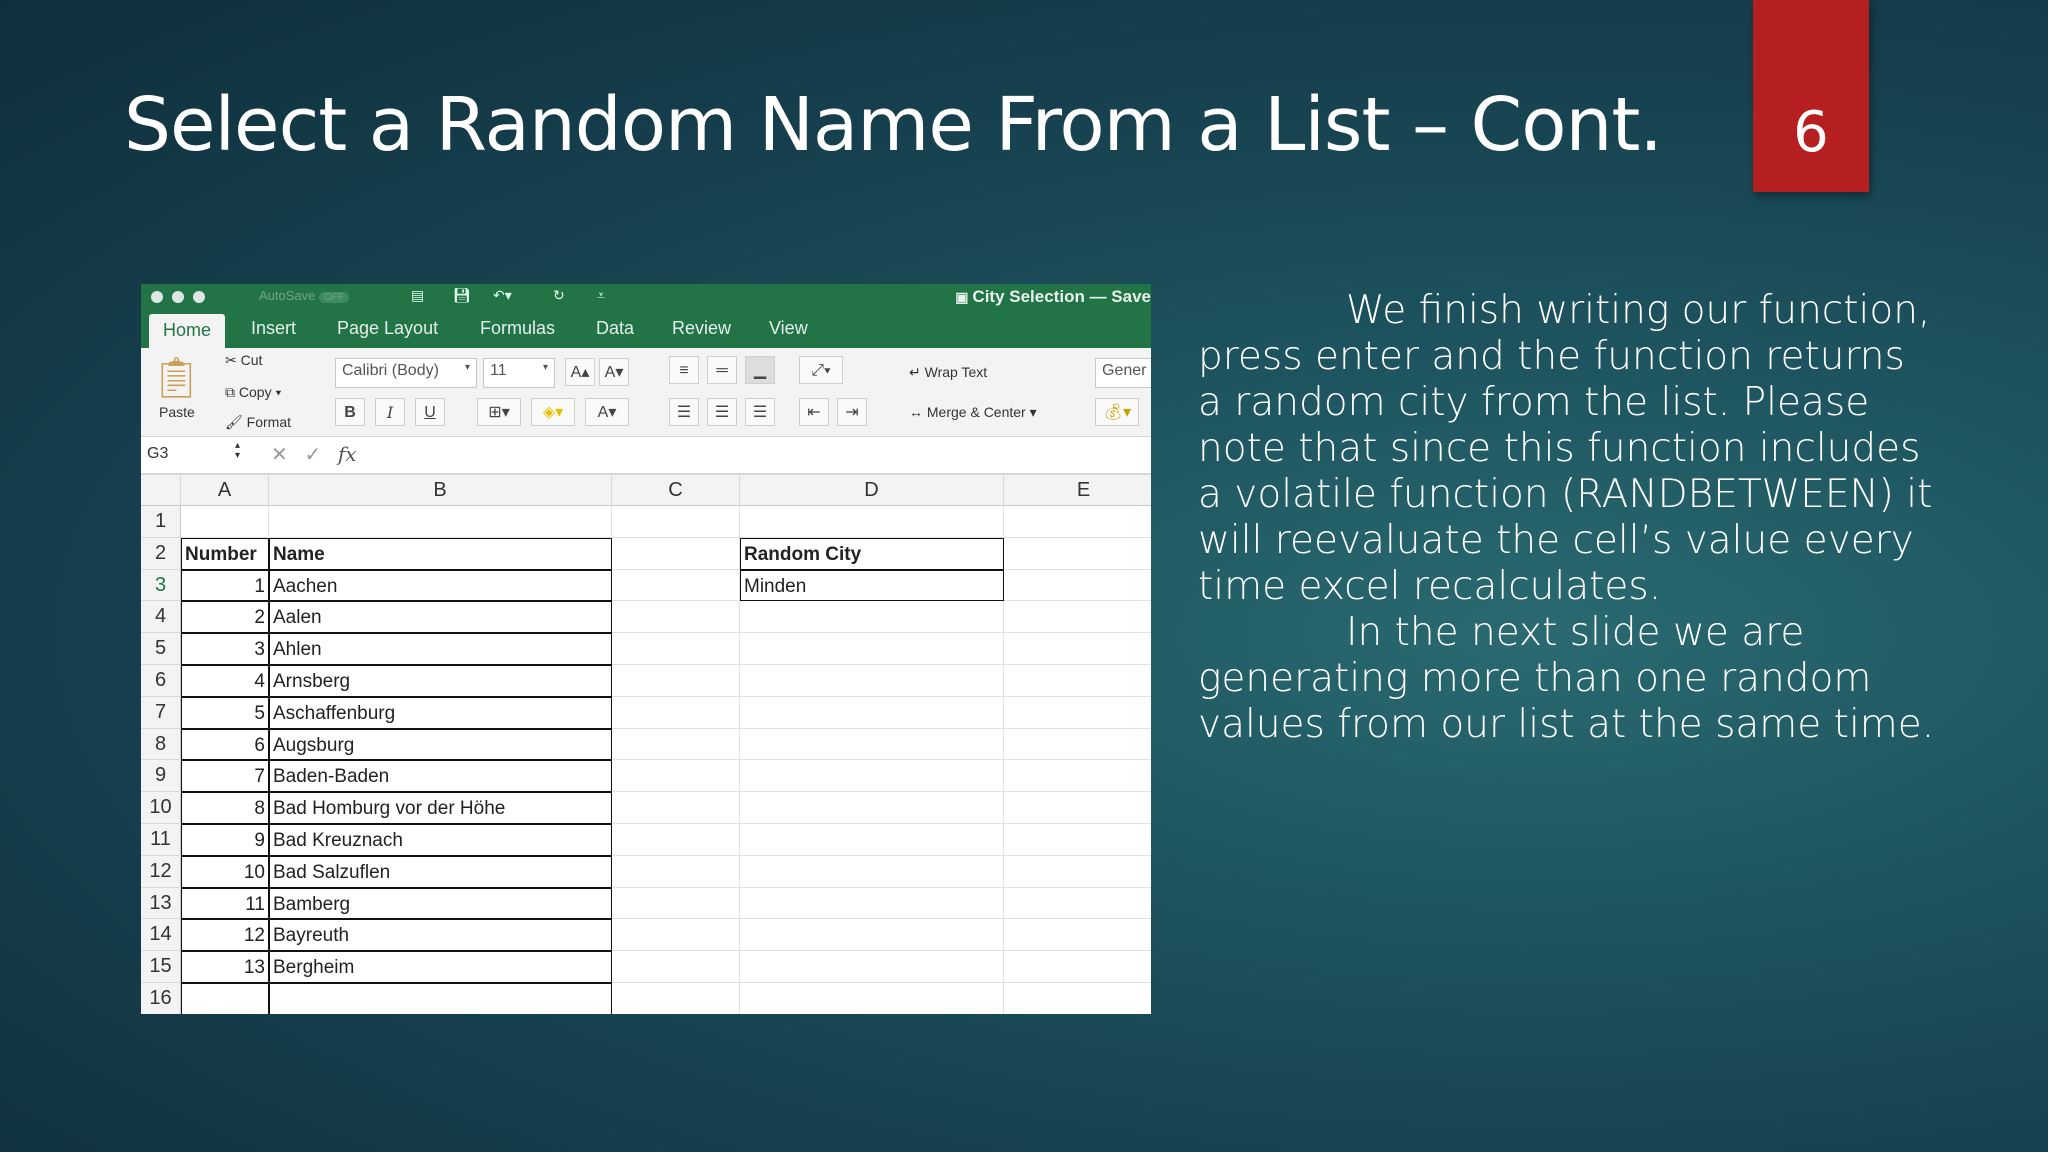  What do you see at coordinates (176, 377) in the screenshot?
I see `paste-icon: 📋︎` at bounding box center [176, 377].